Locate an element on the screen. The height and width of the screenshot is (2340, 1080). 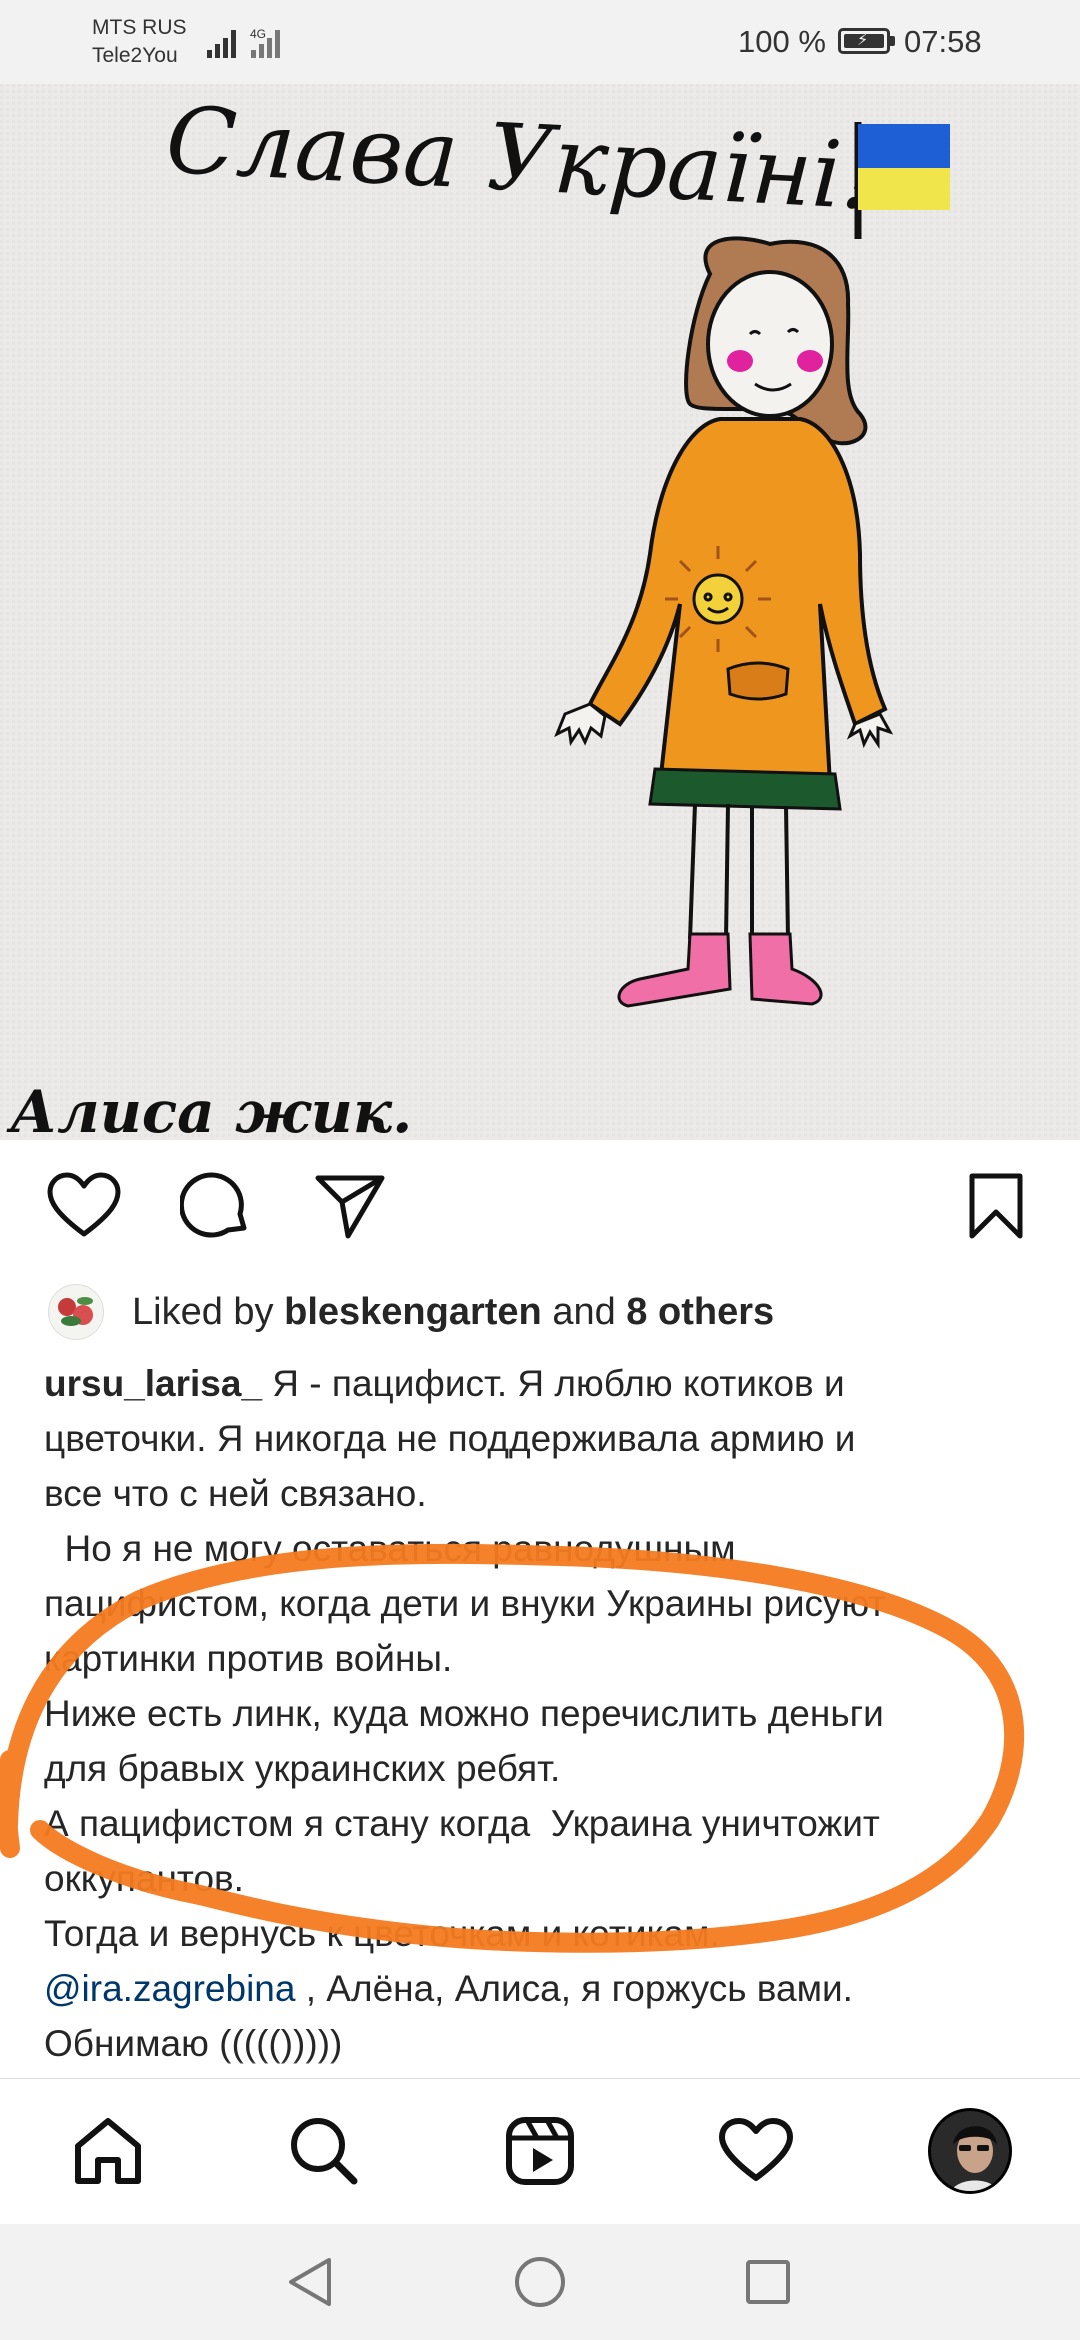
caption-line-10: оккупантов. is located at coordinates (144, 1878).